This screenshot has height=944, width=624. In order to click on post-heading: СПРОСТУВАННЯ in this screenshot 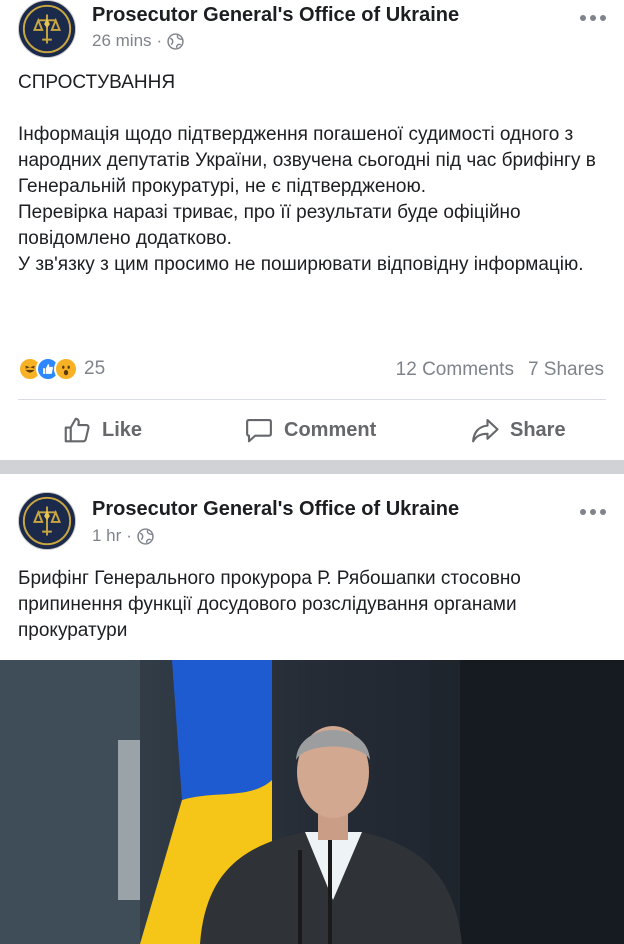, I will do `click(97, 82)`.